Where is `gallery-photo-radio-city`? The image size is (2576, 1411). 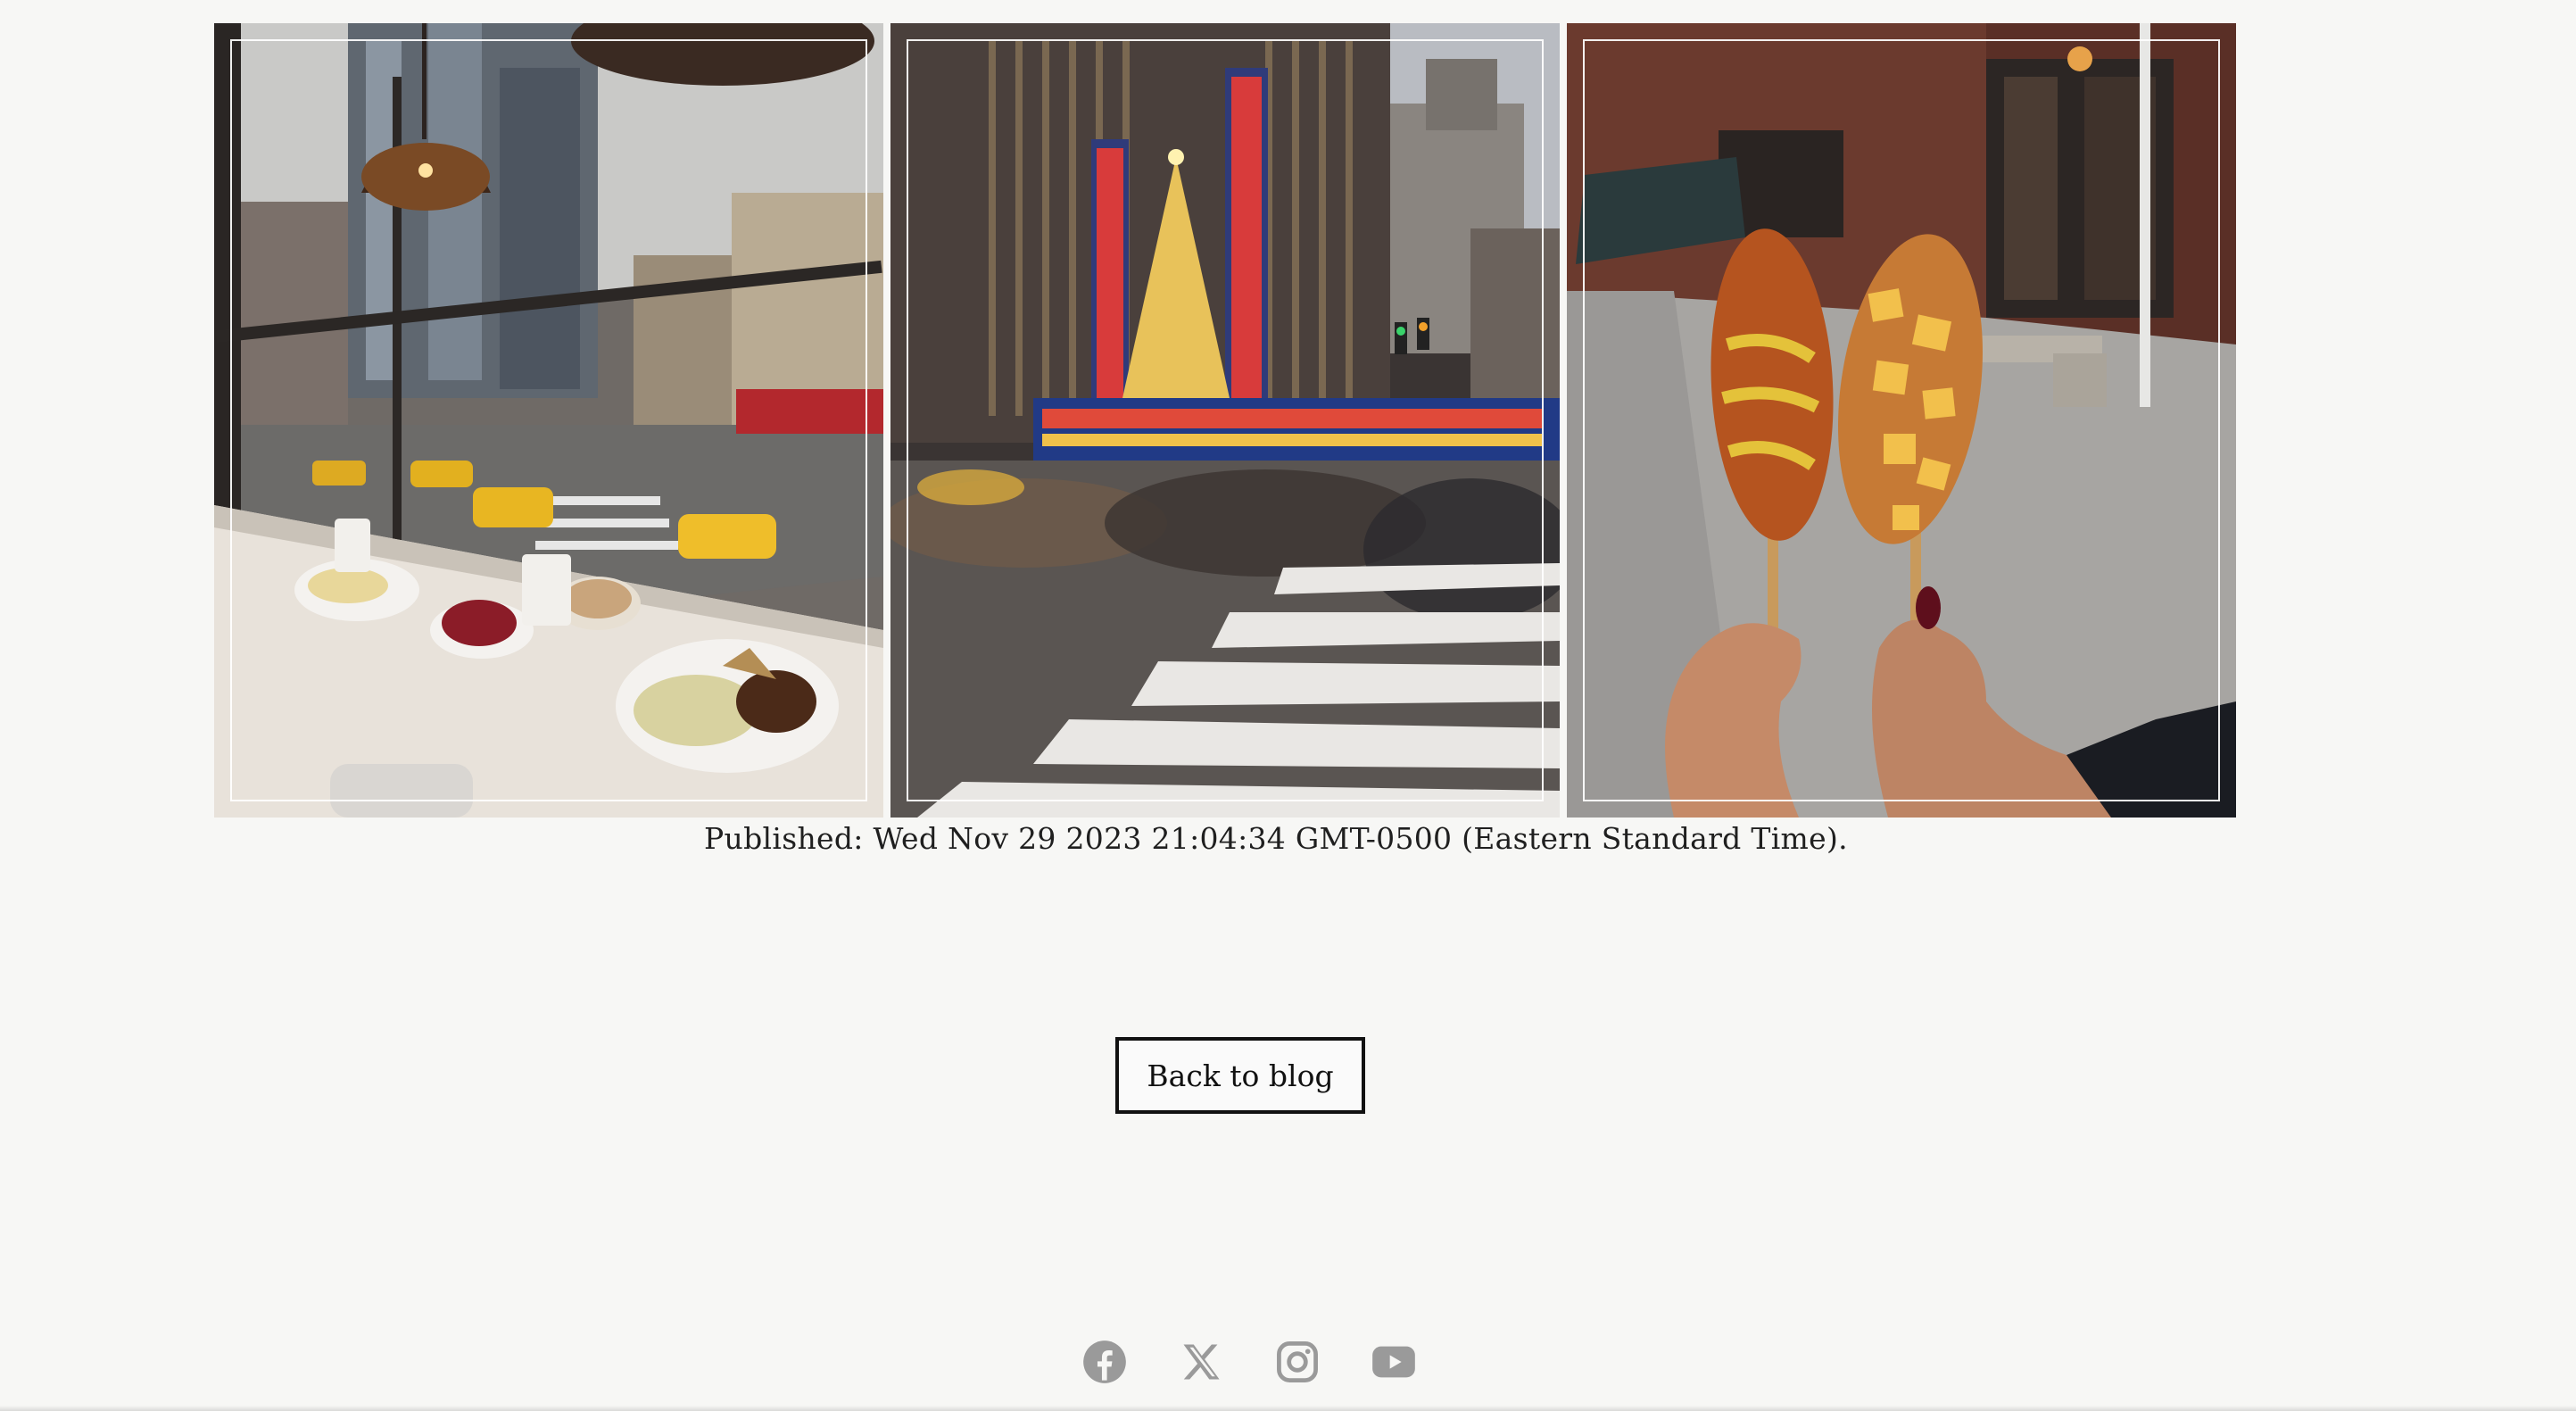 gallery-photo-radio-city is located at coordinates (1225, 420).